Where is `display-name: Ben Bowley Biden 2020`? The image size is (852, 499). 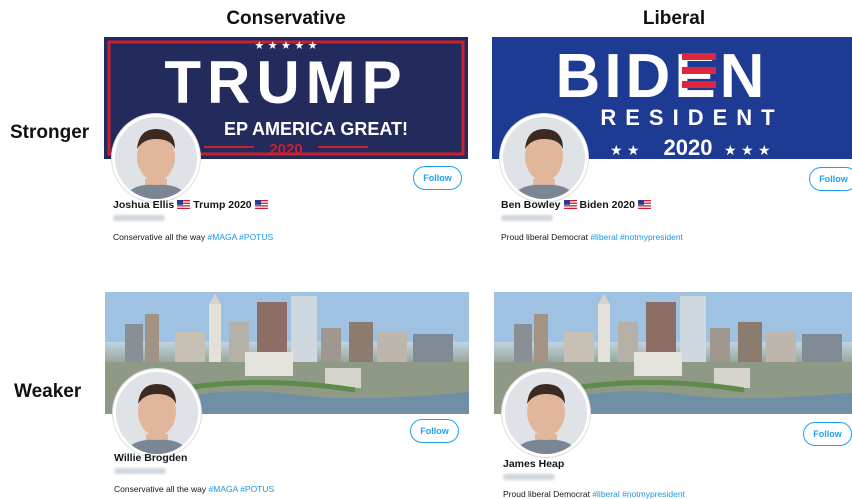 display-name: Ben Bowley Biden 2020 is located at coordinates (577, 205).